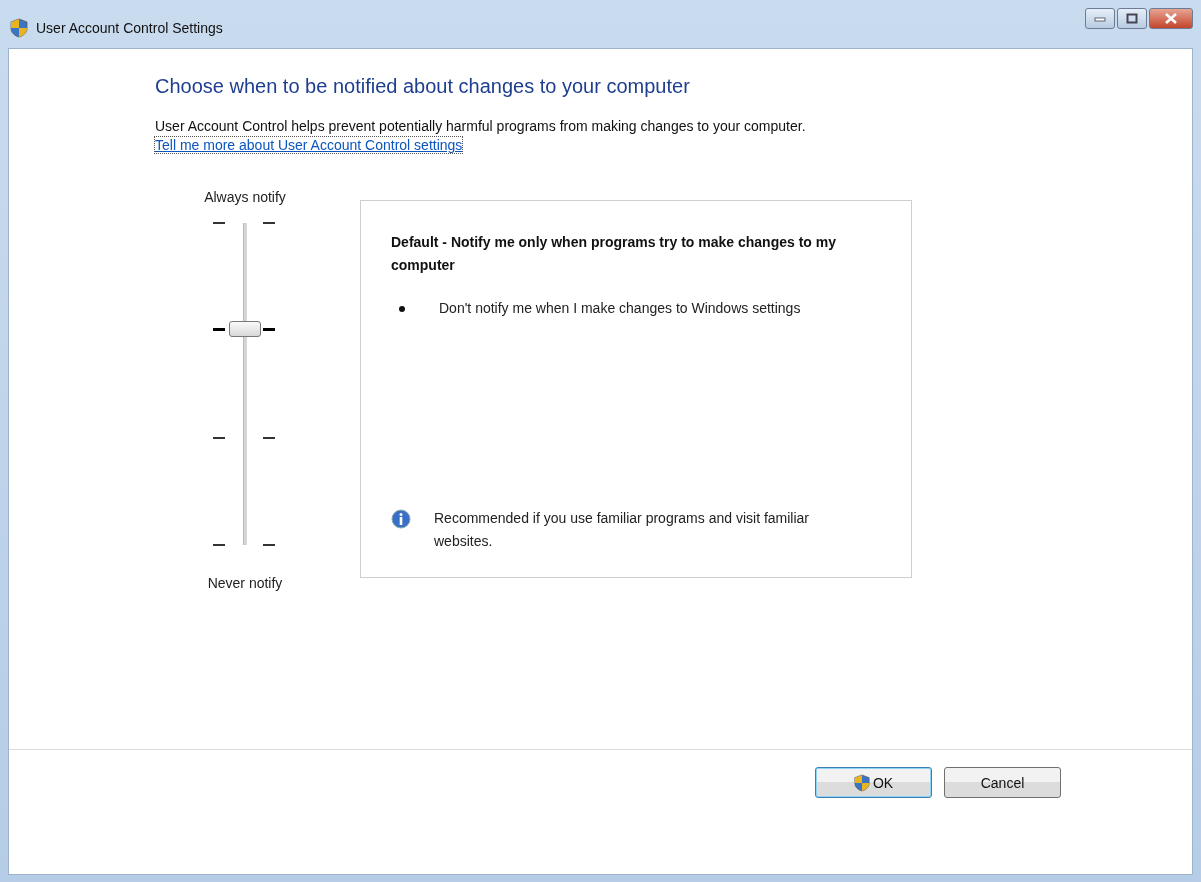 This screenshot has width=1201, height=882. What do you see at coordinates (1002, 782) in the screenshot?
I see `cancel-button: Cancel` at bounding box center [1002, 782].